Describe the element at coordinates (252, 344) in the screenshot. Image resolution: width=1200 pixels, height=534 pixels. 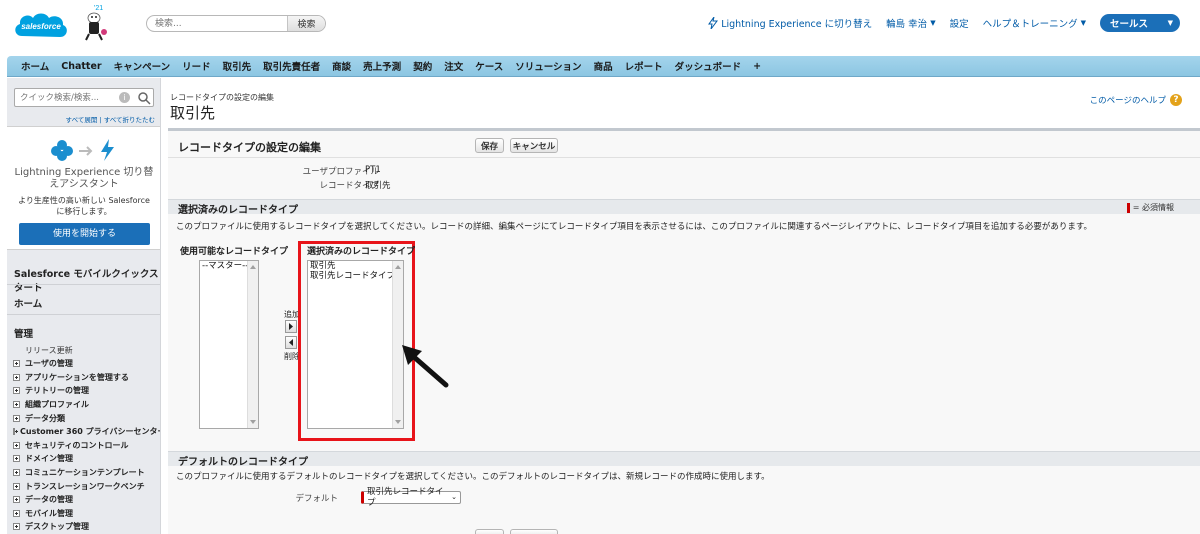
I see `scrollbar` at that location.